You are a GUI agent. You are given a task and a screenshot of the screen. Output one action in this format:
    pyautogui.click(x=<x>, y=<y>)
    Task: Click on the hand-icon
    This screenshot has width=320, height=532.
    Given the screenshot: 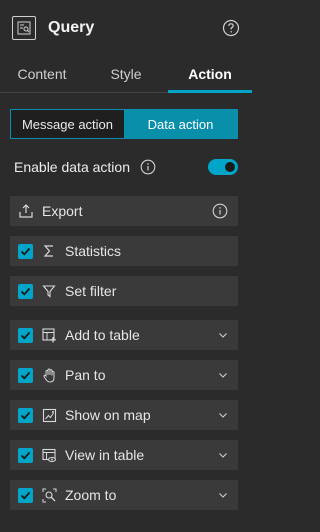 What is the action you would take?
    pyautogui.click(x=49, y=375)
    